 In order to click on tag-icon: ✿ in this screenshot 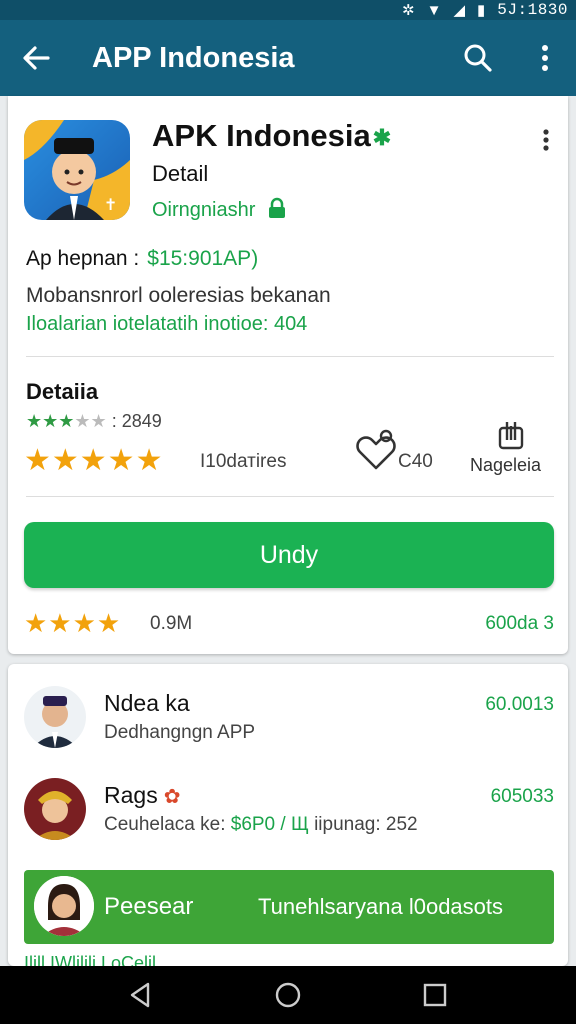, I will do `click(172, 797)`.